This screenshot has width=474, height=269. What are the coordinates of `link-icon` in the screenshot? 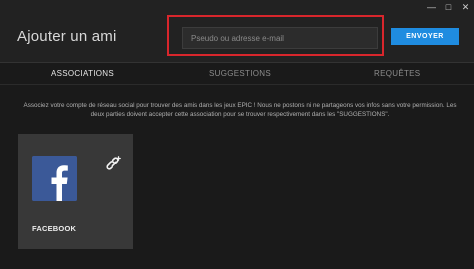 It's located at (114, 164).